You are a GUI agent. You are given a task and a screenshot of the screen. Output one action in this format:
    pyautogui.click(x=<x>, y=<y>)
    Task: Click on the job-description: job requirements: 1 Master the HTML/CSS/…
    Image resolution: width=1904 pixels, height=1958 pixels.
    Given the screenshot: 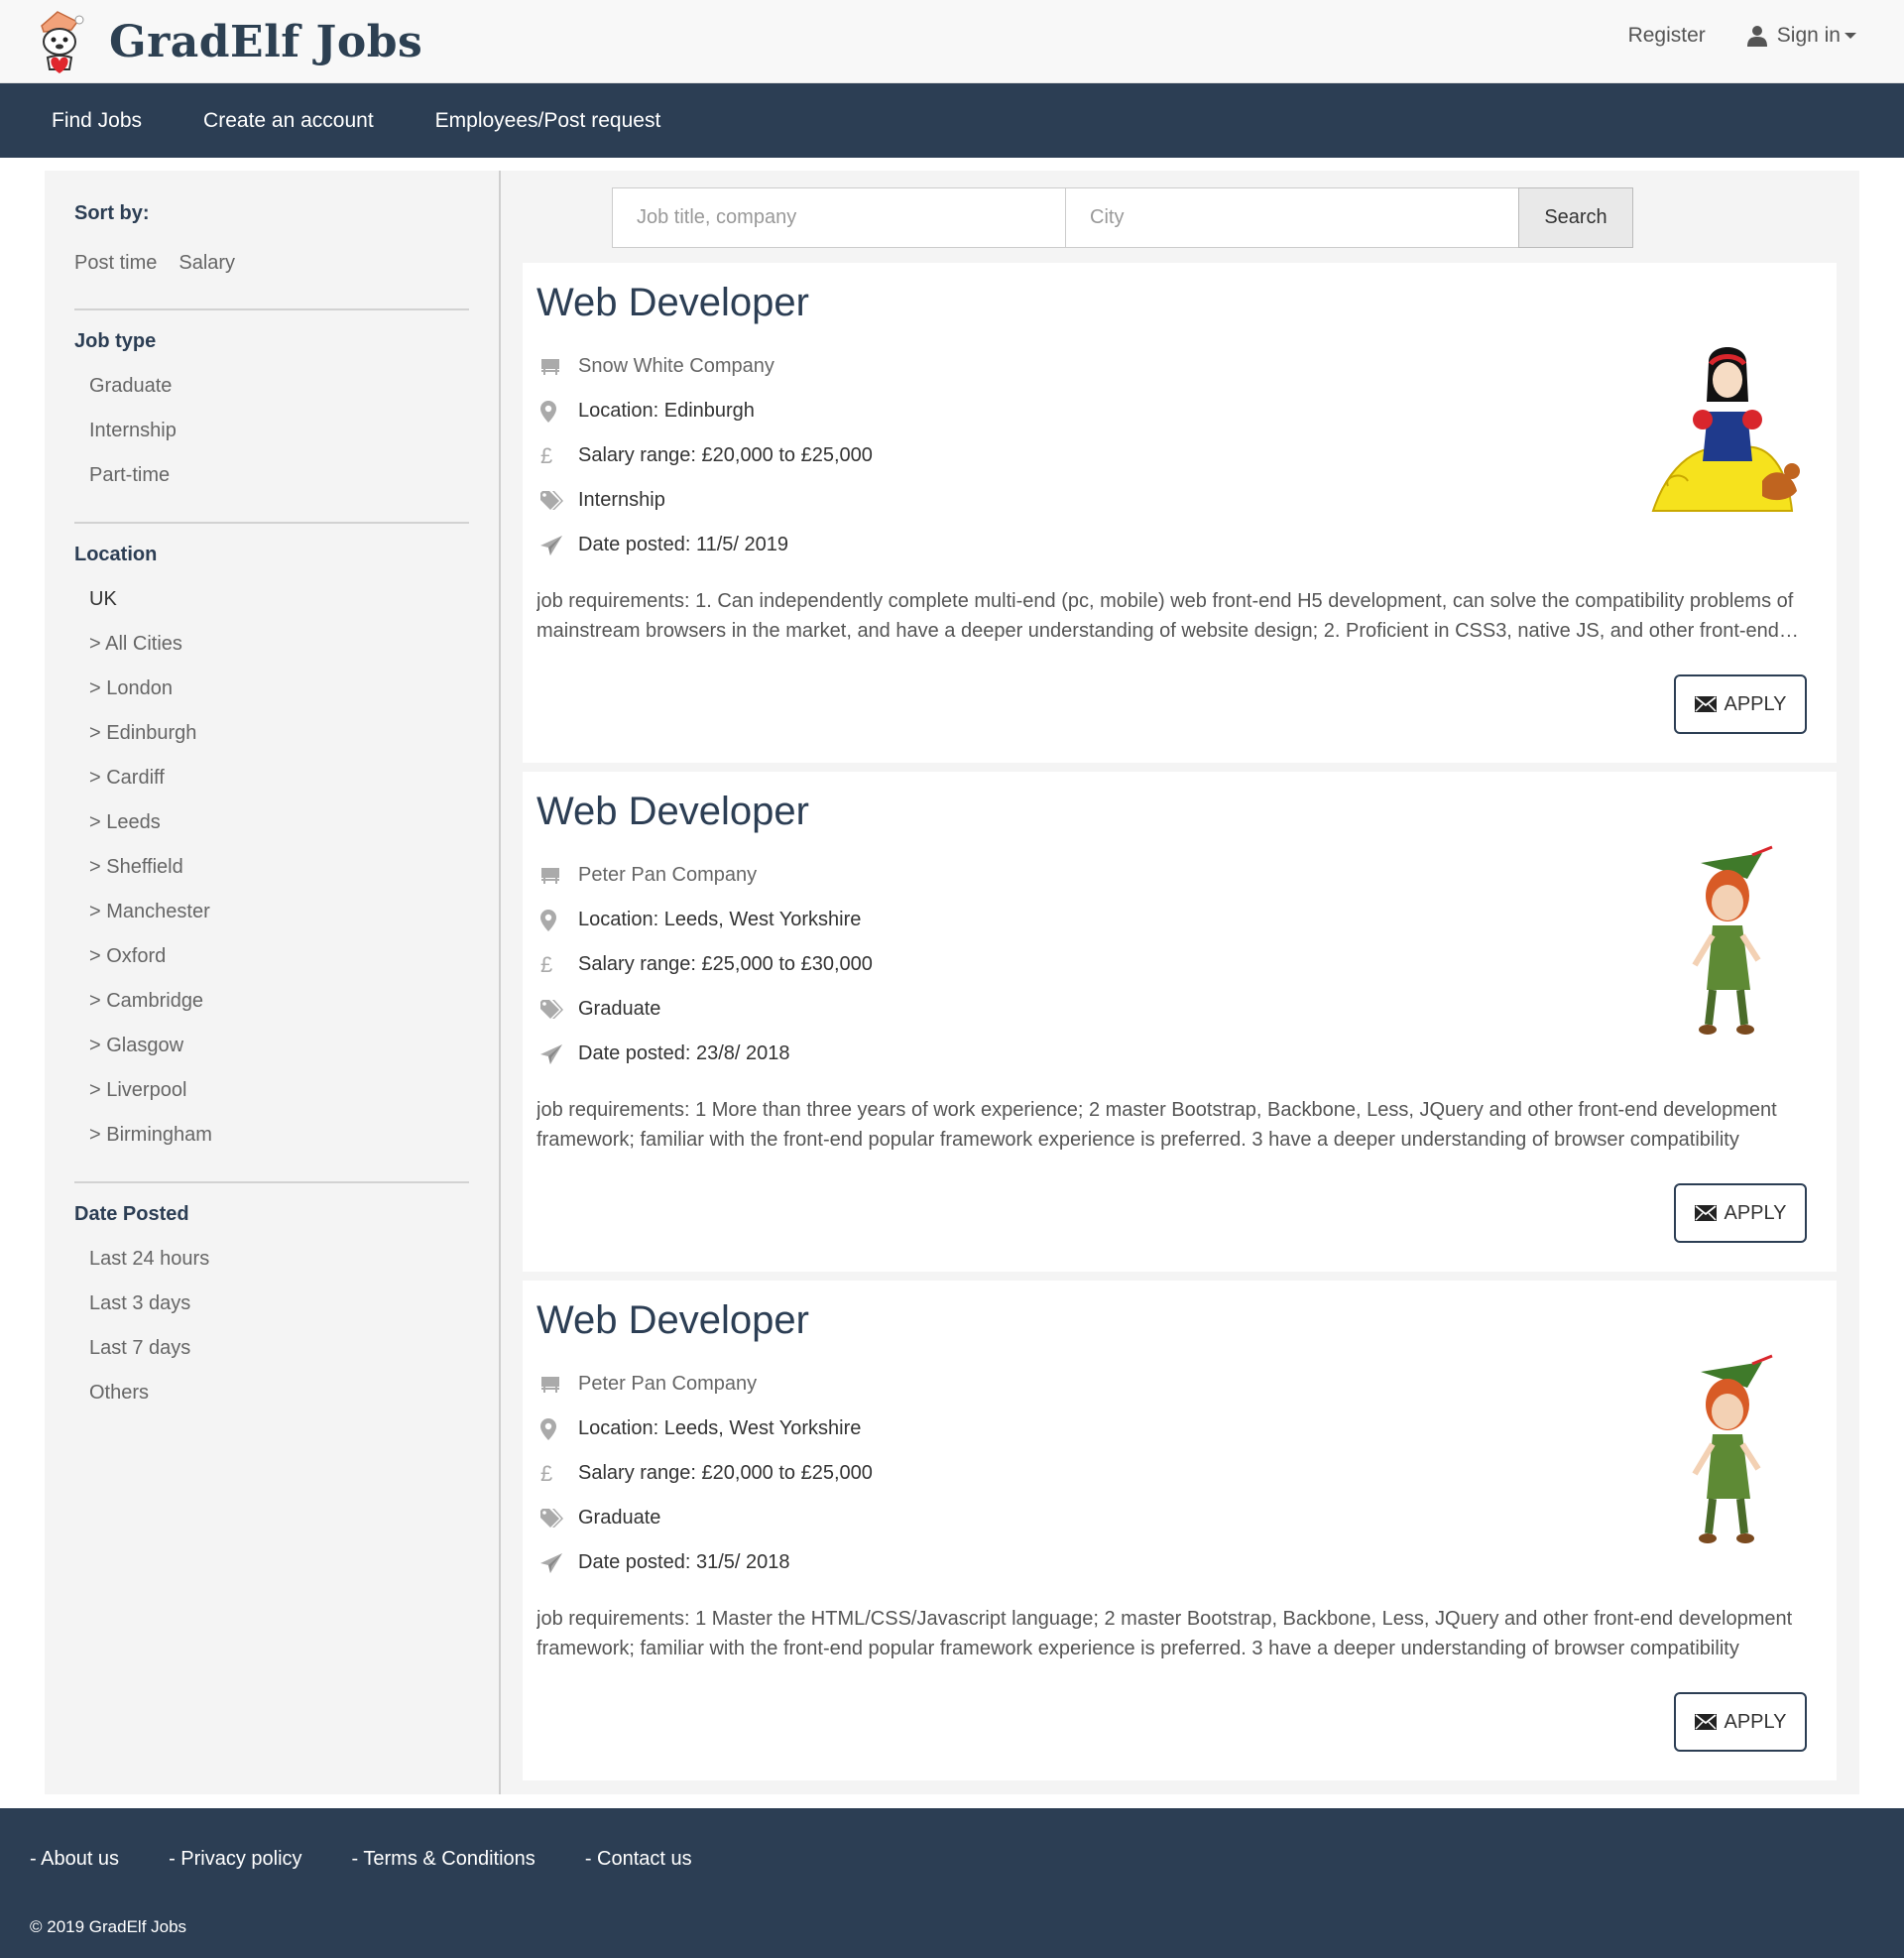 What is the action you would take?
    pyautogui.click(x=1164, y=1634)
    